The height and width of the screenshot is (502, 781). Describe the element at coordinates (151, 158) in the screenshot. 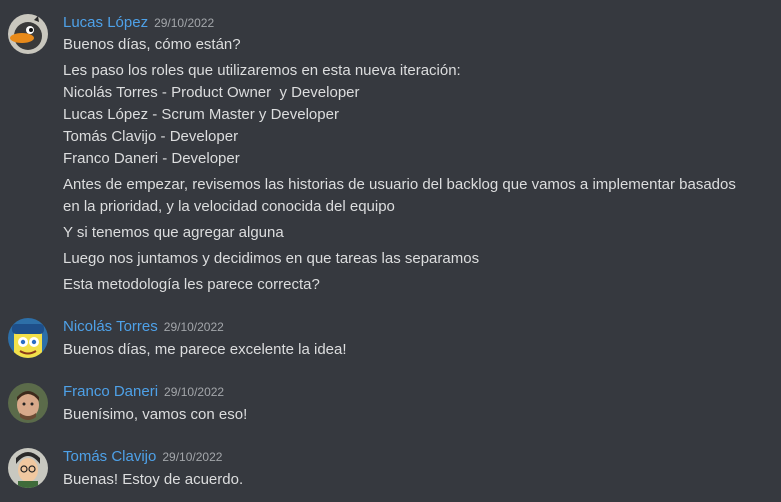

I see `message-text: Franco Daneri - Developer` at that location.